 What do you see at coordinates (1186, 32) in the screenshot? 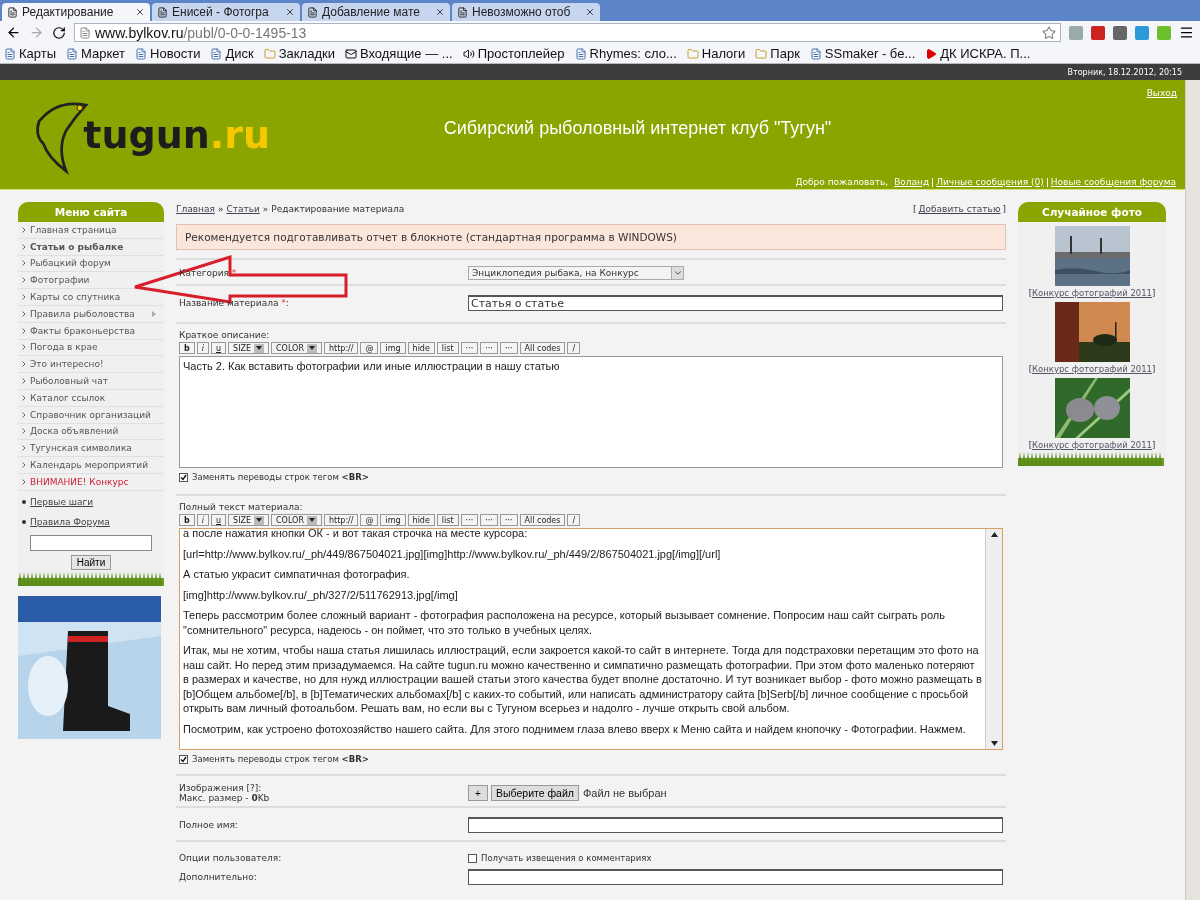
I see `menu-icon` at bounding box center [1186, 32].